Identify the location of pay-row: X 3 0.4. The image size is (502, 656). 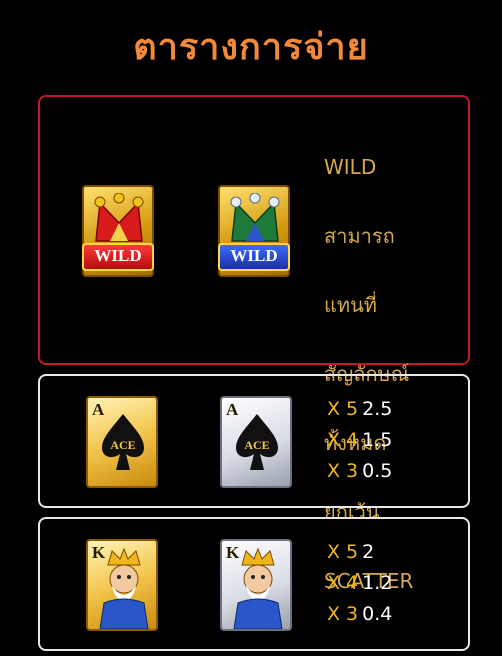
(359, 614).